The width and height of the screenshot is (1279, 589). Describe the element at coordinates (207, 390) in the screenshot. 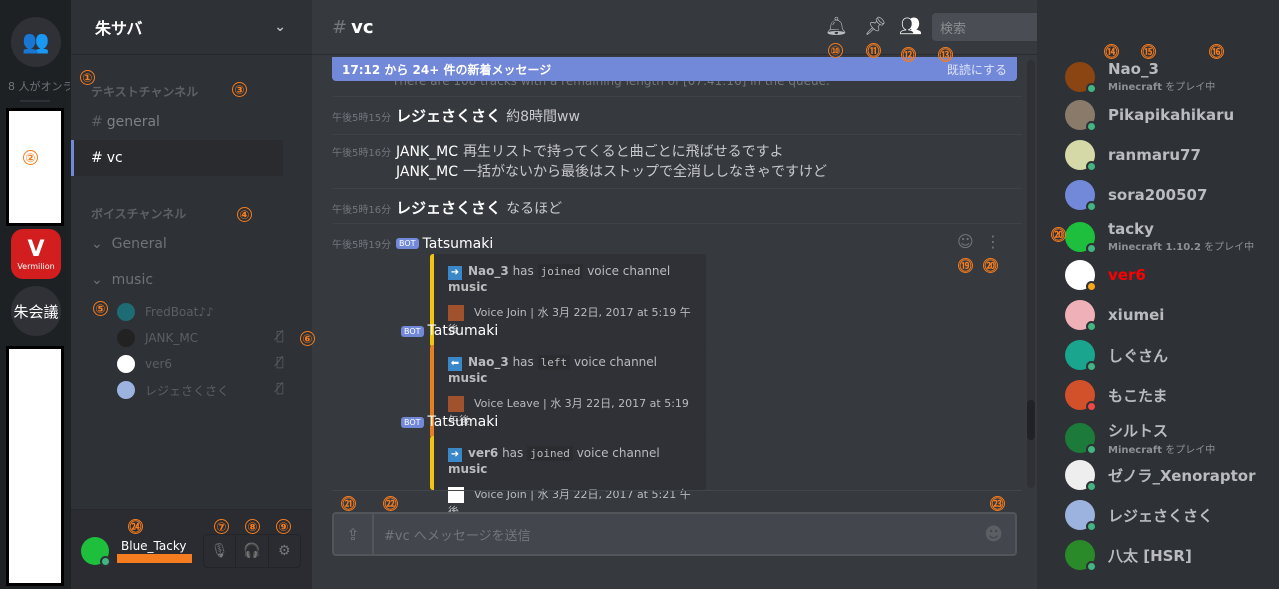

I see `voice-user: レジェさくさく` at that location.